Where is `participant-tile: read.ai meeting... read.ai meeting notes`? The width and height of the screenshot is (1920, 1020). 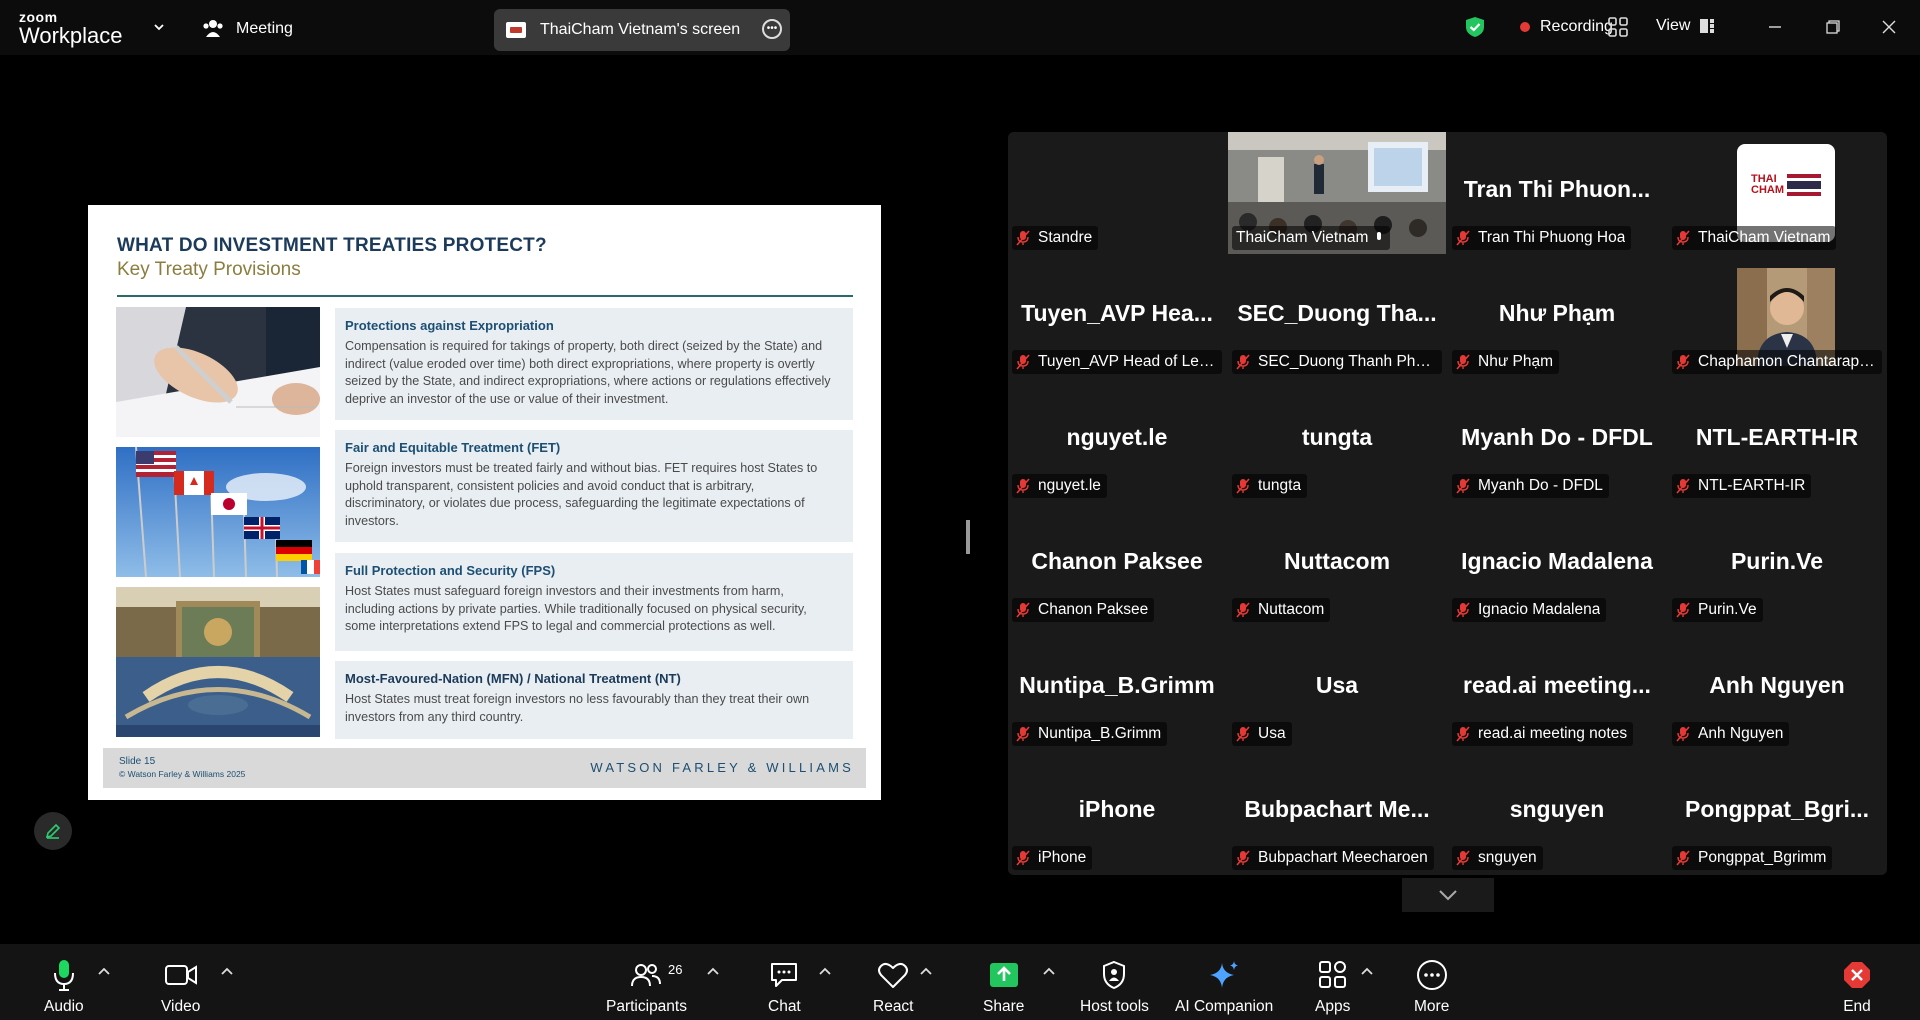
participant-tile: read.ai meeting... read.ai meeting notes is located at coordinates (1557, 689).